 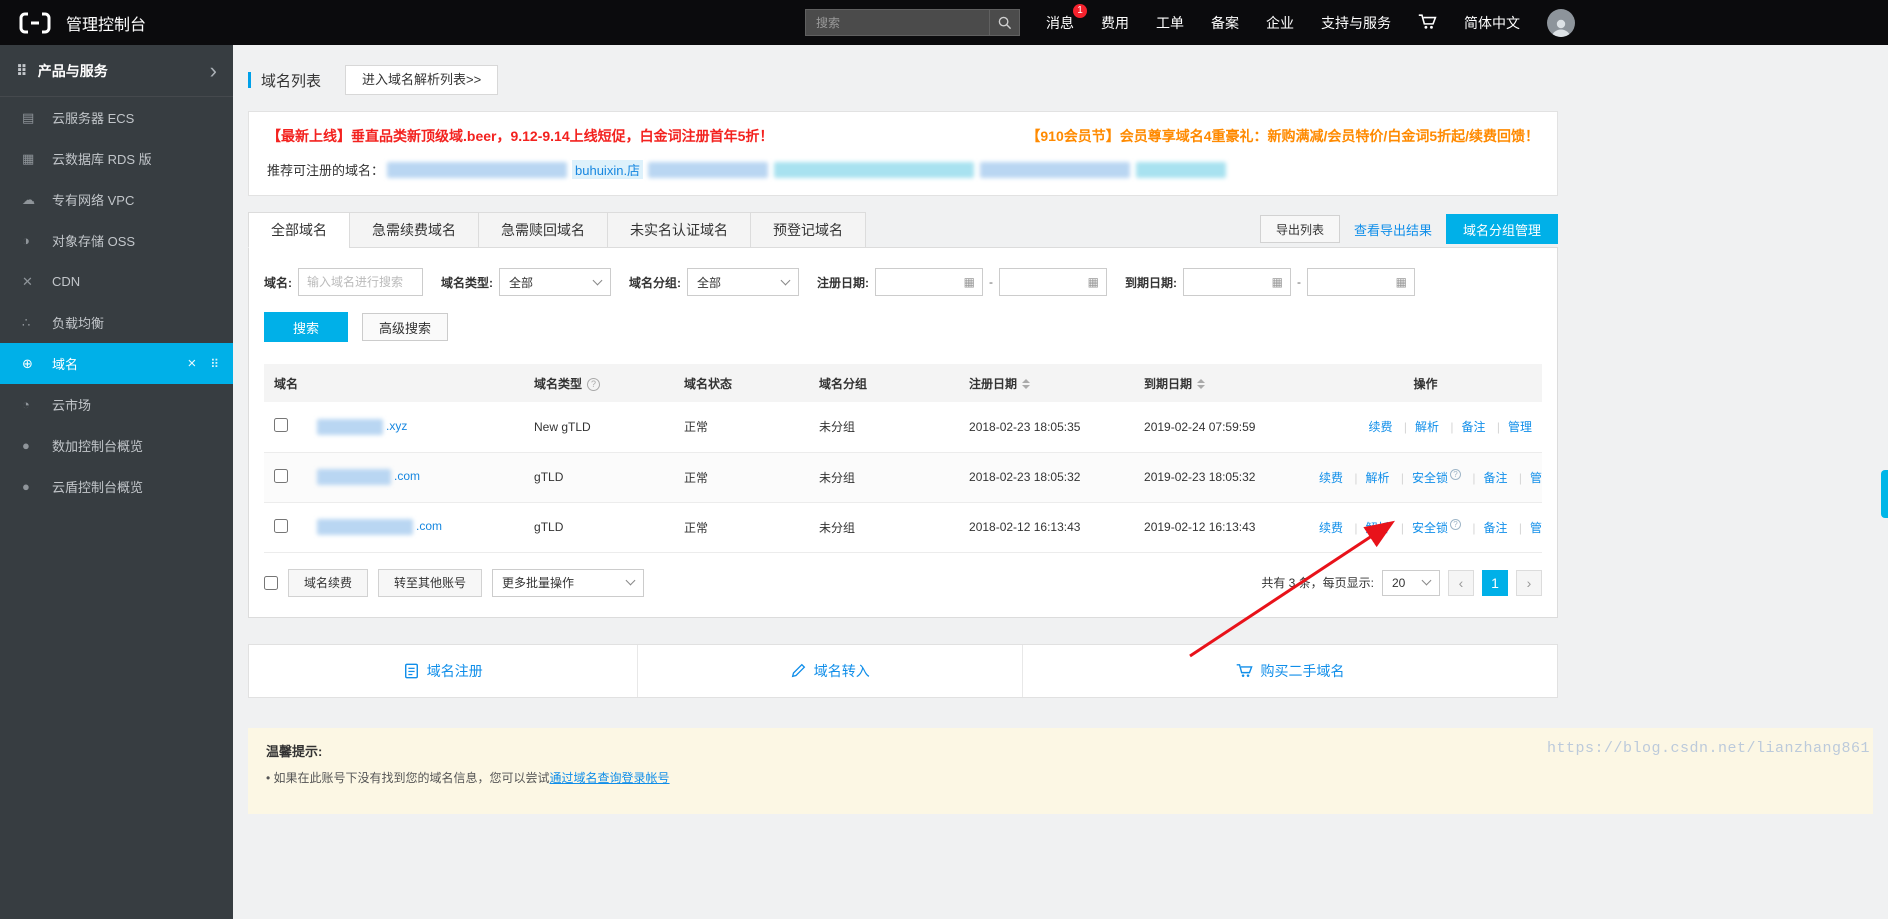 I want to click on nav-support: 支持与服务, so click(x=1356, y=23).